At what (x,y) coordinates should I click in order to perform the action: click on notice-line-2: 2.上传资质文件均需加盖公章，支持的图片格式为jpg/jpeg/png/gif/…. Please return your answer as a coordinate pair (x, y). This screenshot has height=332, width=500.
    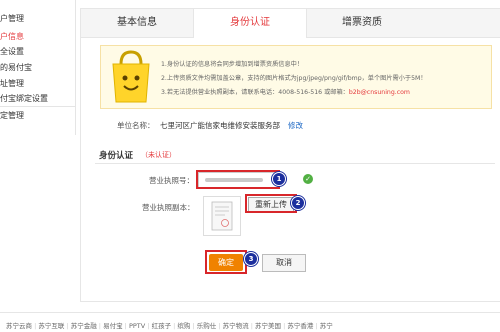
    Looking at the image, I should click on (294, 78).